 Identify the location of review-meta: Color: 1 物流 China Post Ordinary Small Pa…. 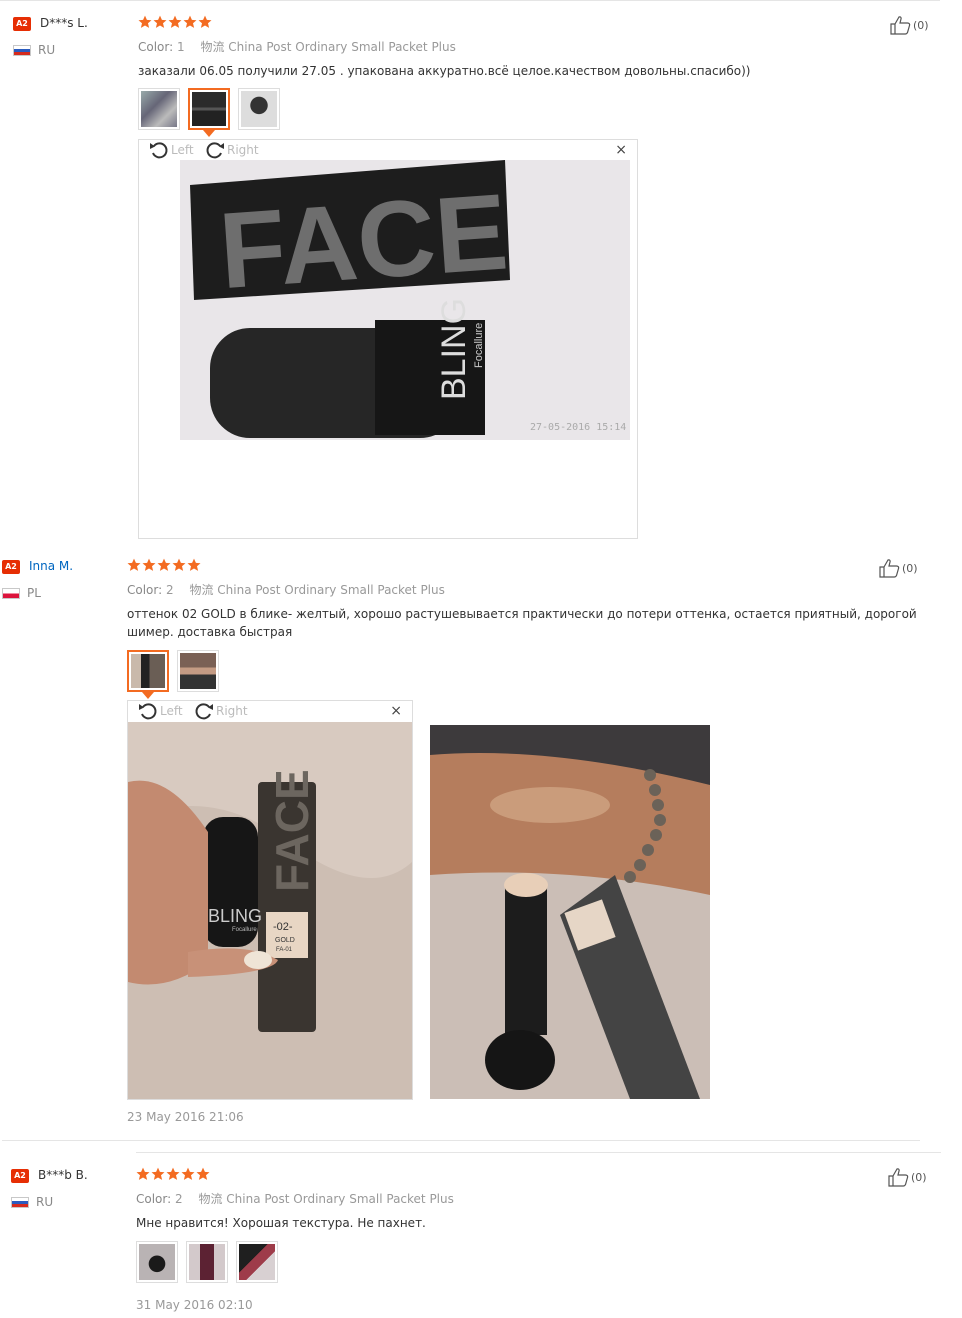
(297, 46).